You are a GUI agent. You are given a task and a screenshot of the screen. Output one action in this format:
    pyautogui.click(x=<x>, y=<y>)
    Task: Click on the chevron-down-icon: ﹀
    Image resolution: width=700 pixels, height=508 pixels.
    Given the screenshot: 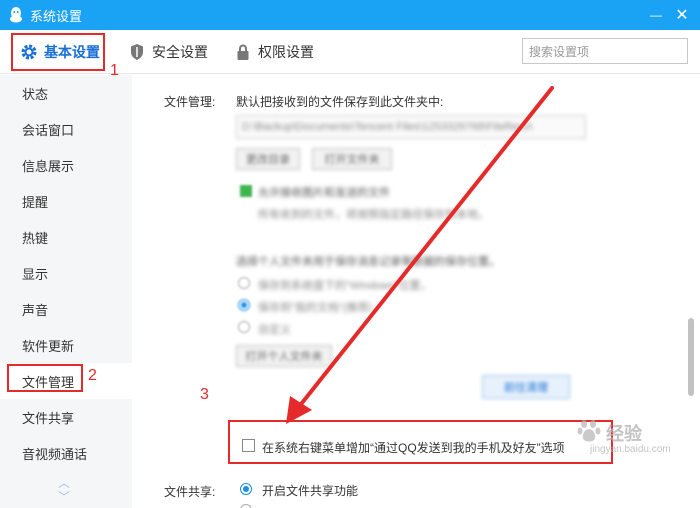 What is the action you would take?
    pyautogui.click(x=64, y=497)
    